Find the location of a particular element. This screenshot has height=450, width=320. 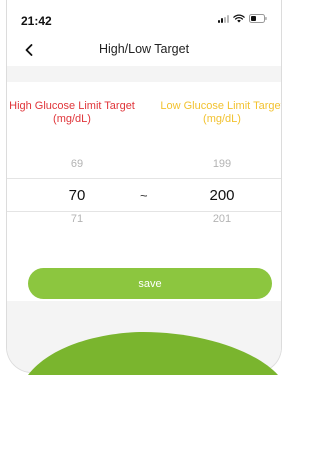

high-picker-selected: 70 is located at coordinates (77, 195).